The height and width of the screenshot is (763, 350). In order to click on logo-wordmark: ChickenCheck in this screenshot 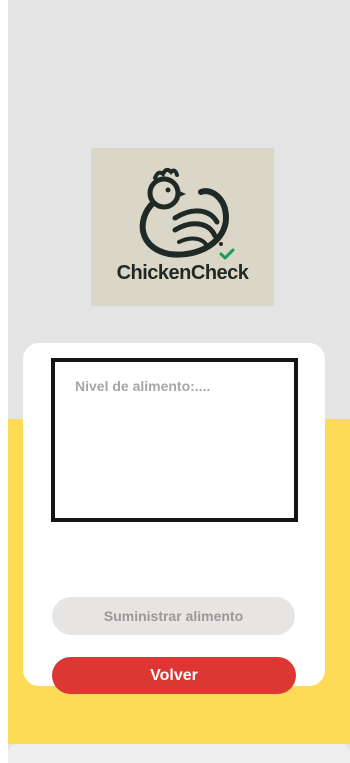, I will do `click(182, 273)`.